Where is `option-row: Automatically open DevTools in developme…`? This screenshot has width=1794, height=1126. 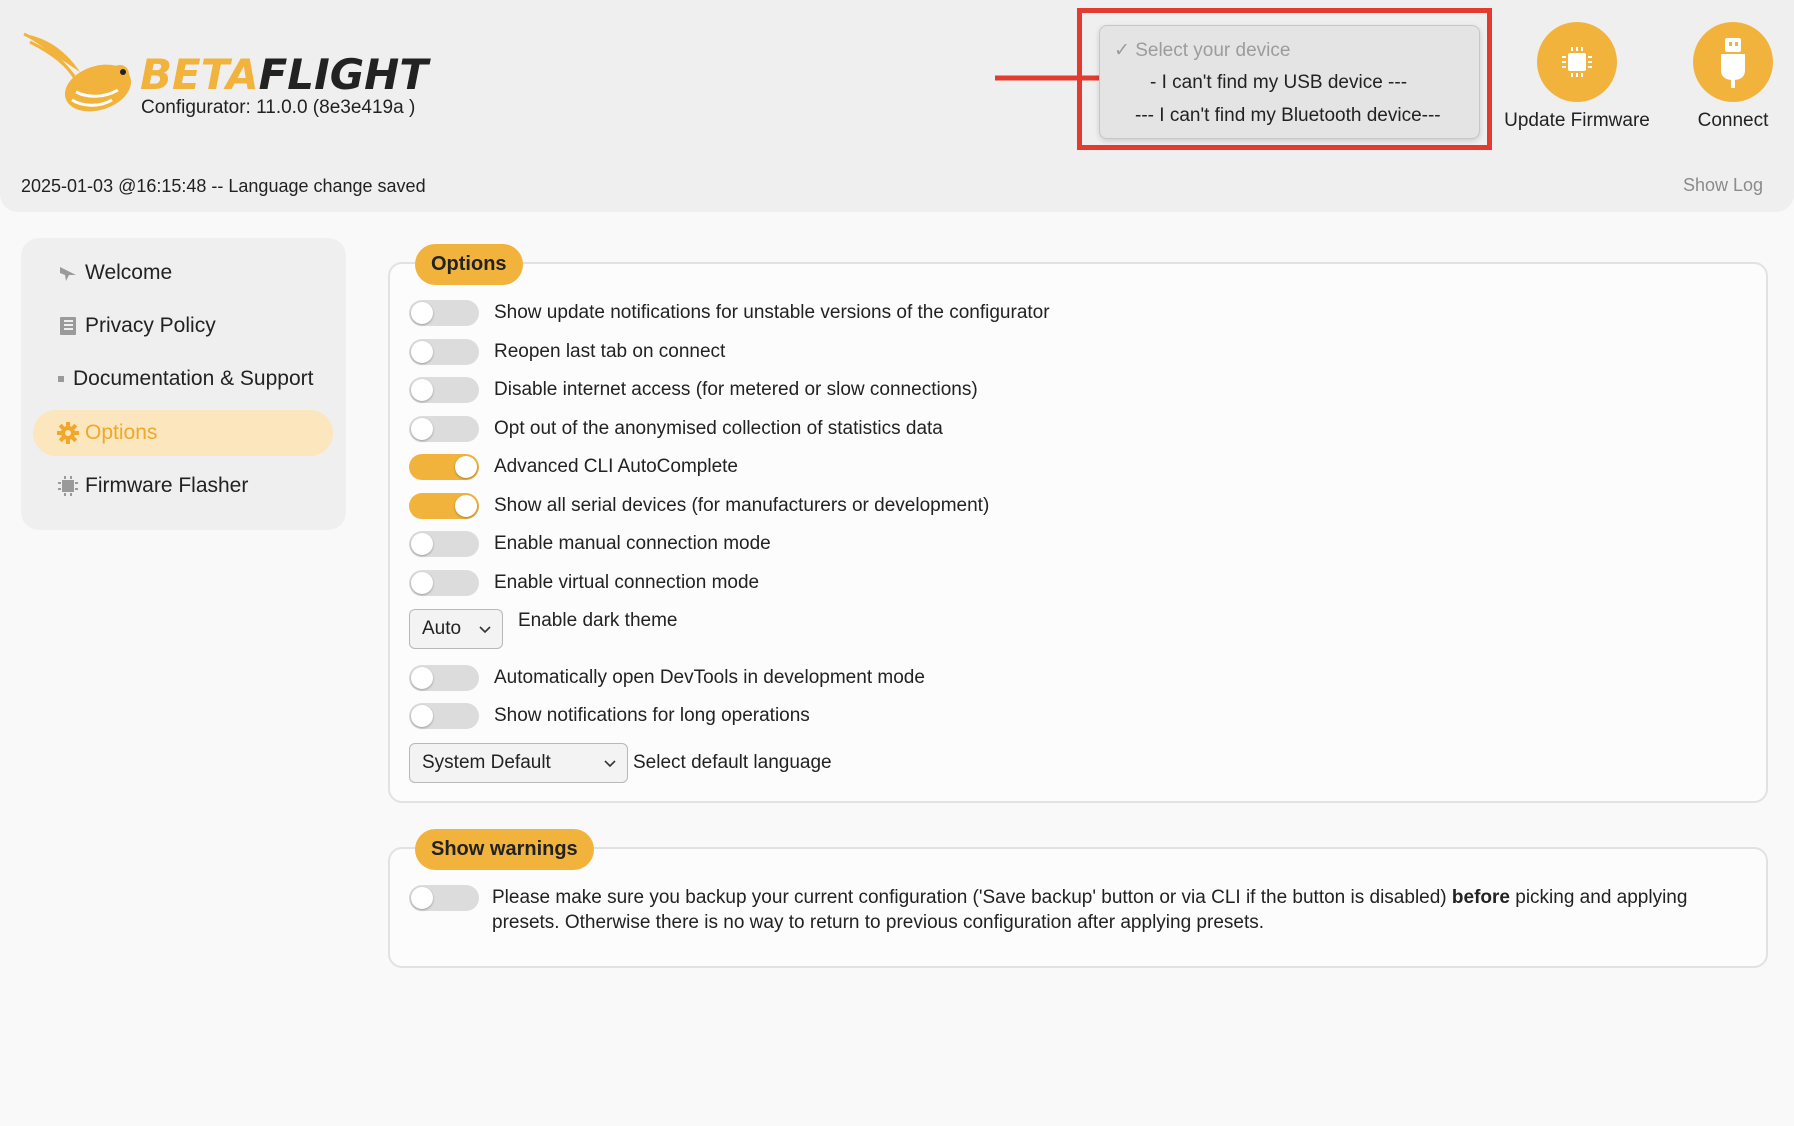 option-row: Automatically open DevTools in developme… is located at coordinates (667, 678).